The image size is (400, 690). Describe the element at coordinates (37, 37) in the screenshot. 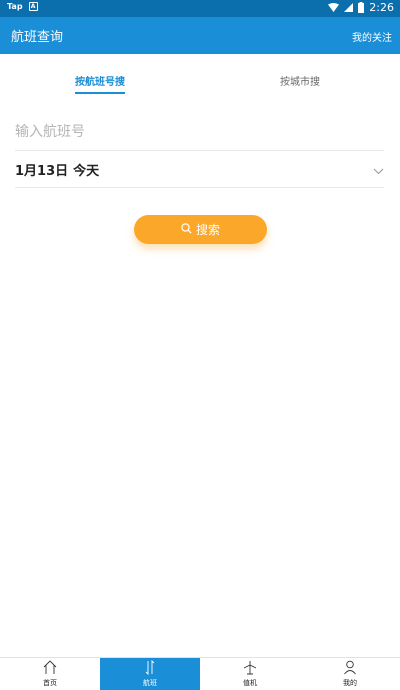

I see `page-title: 航班查询` at that location.